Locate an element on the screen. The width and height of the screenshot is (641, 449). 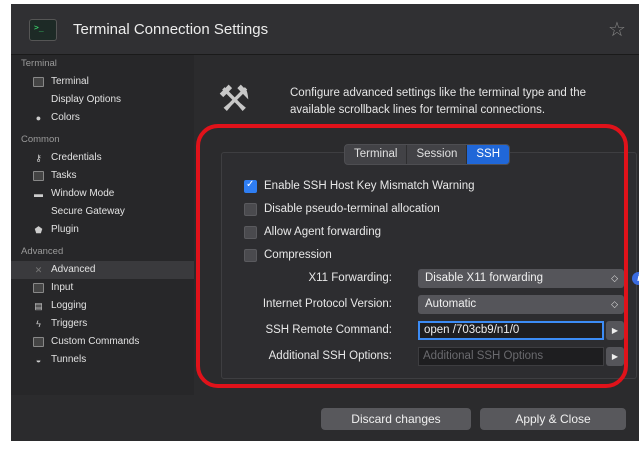
select-value: Automatic is located at coordinates (451, 304).